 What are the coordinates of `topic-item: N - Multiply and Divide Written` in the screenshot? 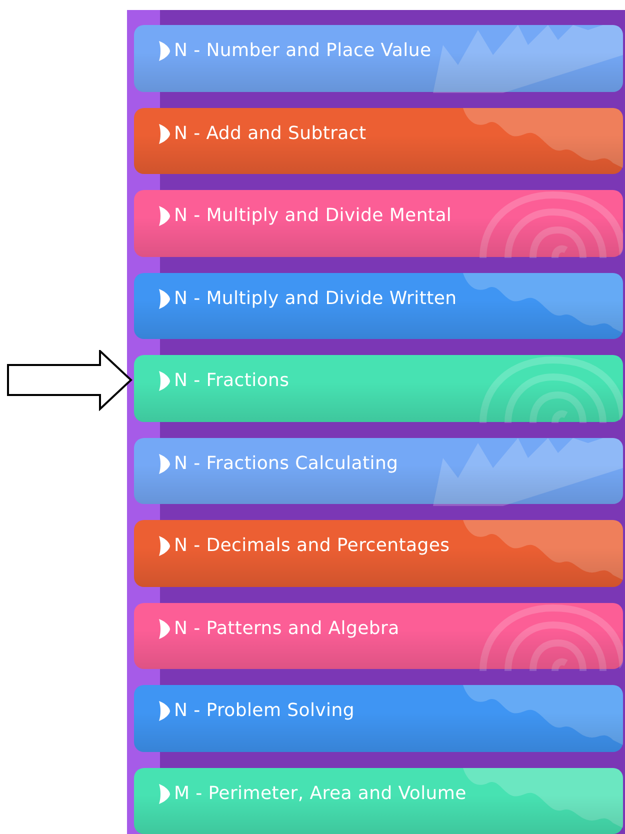 It's located at (378, 305).